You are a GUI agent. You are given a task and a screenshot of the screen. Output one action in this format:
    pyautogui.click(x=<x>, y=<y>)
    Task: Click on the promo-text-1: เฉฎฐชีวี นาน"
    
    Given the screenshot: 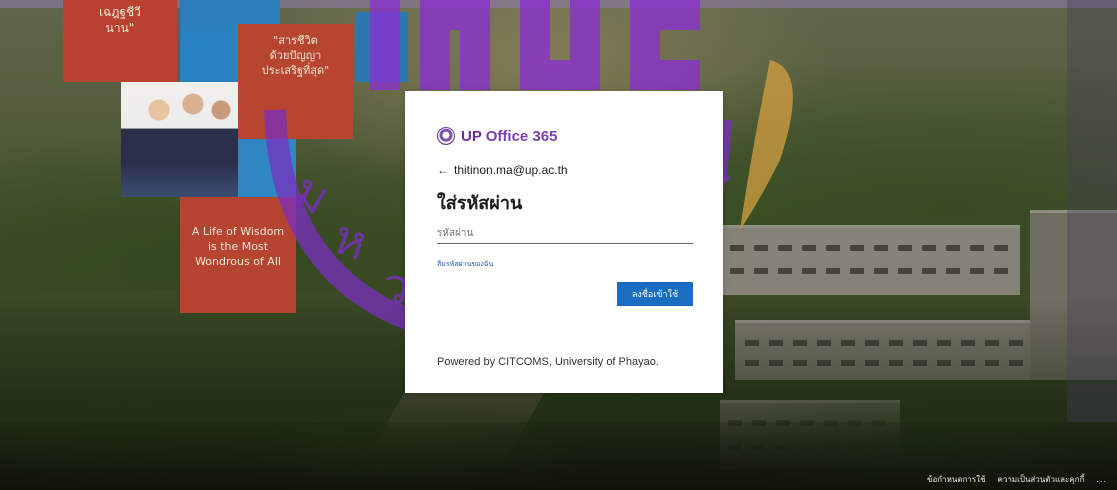 What is the action you would take?
    pyautogui.click(x=120, y=20)
    